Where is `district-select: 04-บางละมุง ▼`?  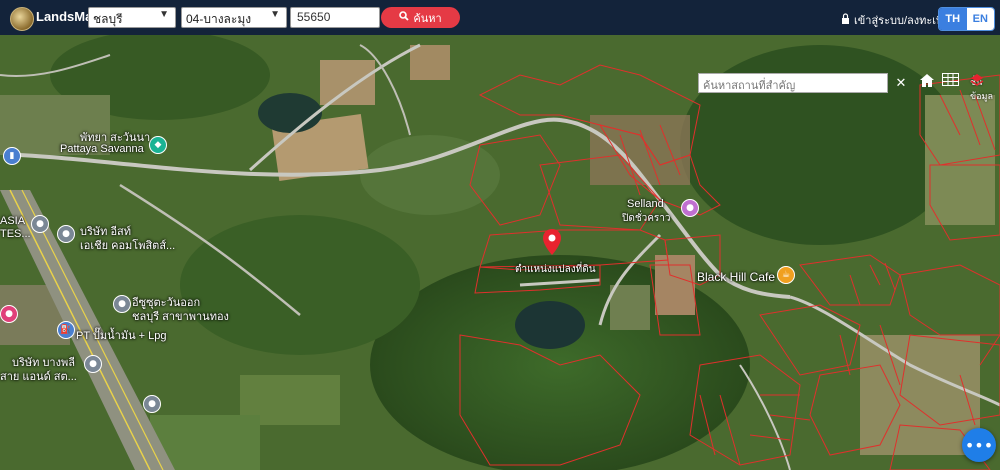
district-select: 04-บางละมุง ▼ is located at coordinates (234, 17).